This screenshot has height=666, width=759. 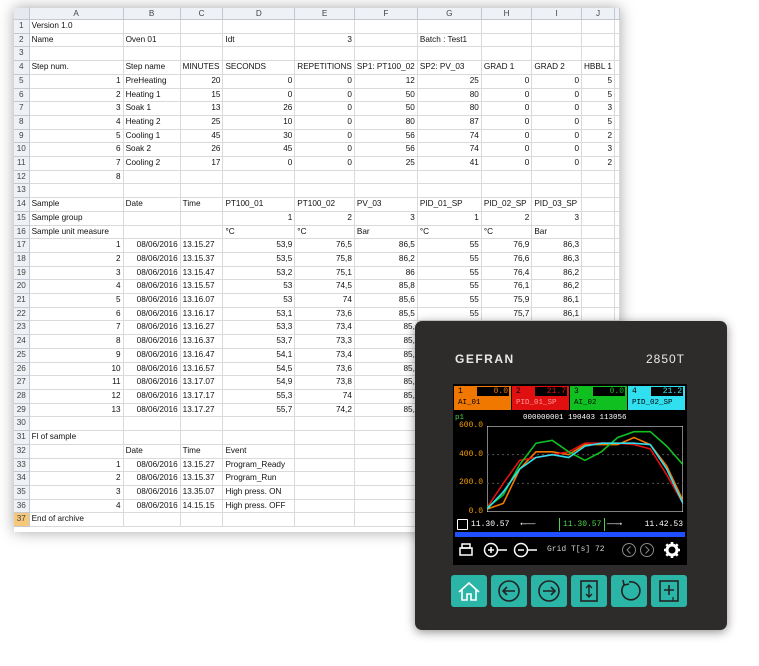 What do you see at coordinates (259, 369) in the screenshot?
I see `table-cell: 54,5` at bounding box center [259, 369].